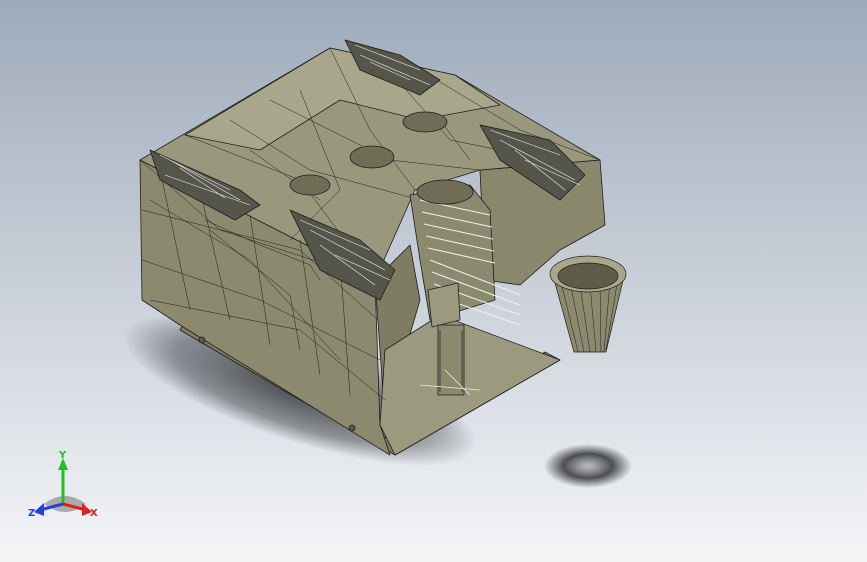 The image size is (867, 562). I want to click on cup-opening, so click(588, 276).